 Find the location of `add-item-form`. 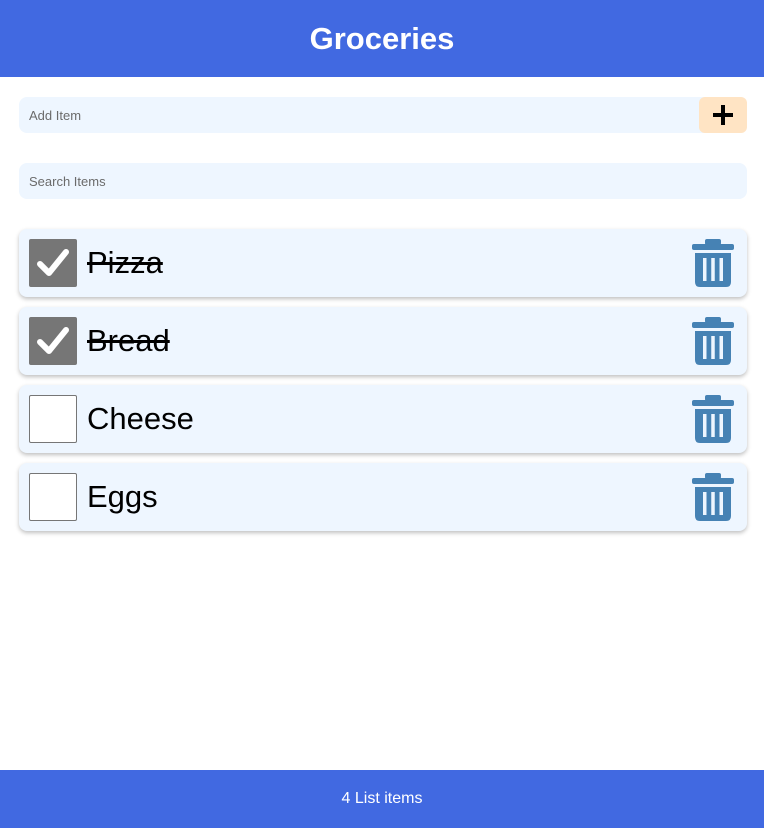

add-item-form is located at coordinates (383, 115).